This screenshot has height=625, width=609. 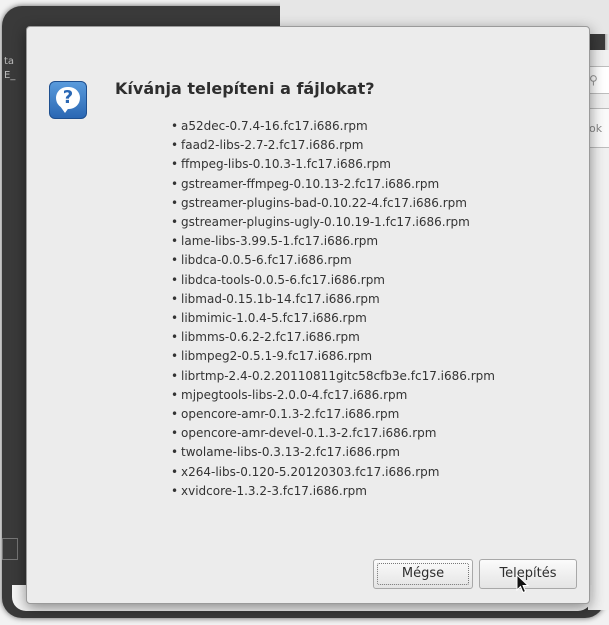 I want to click on package-list-item: • mjpegtools-libs-2.0.0-4.fc17.i686.rpm, so click(x=333, y=395).